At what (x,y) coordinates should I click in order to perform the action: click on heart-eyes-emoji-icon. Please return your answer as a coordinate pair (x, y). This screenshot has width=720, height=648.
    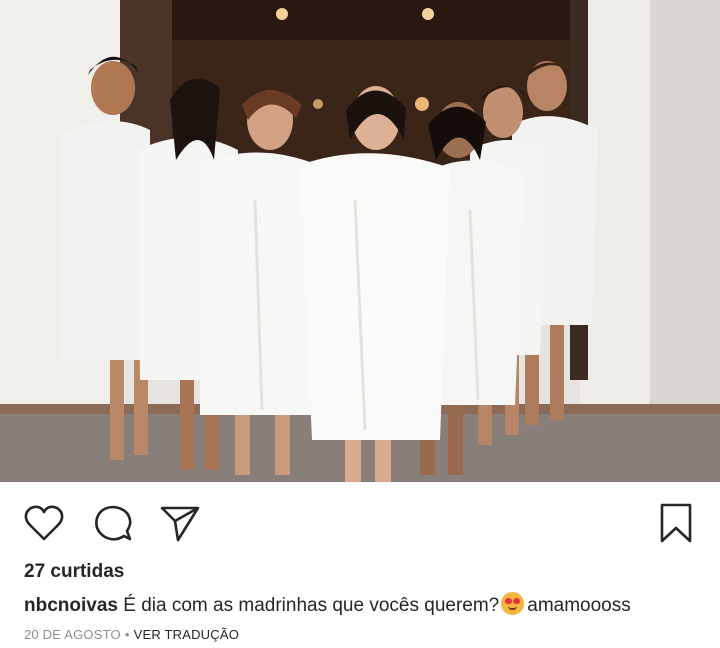
    Looking at the image, I should click on (513, 603).